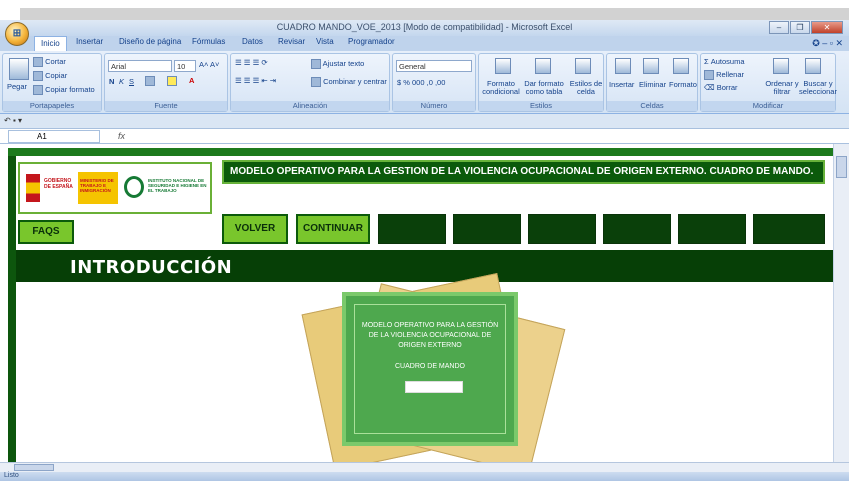 This screenshot has width=849, height=481. I want to click on sort-filter-icon, so click(781, 66).